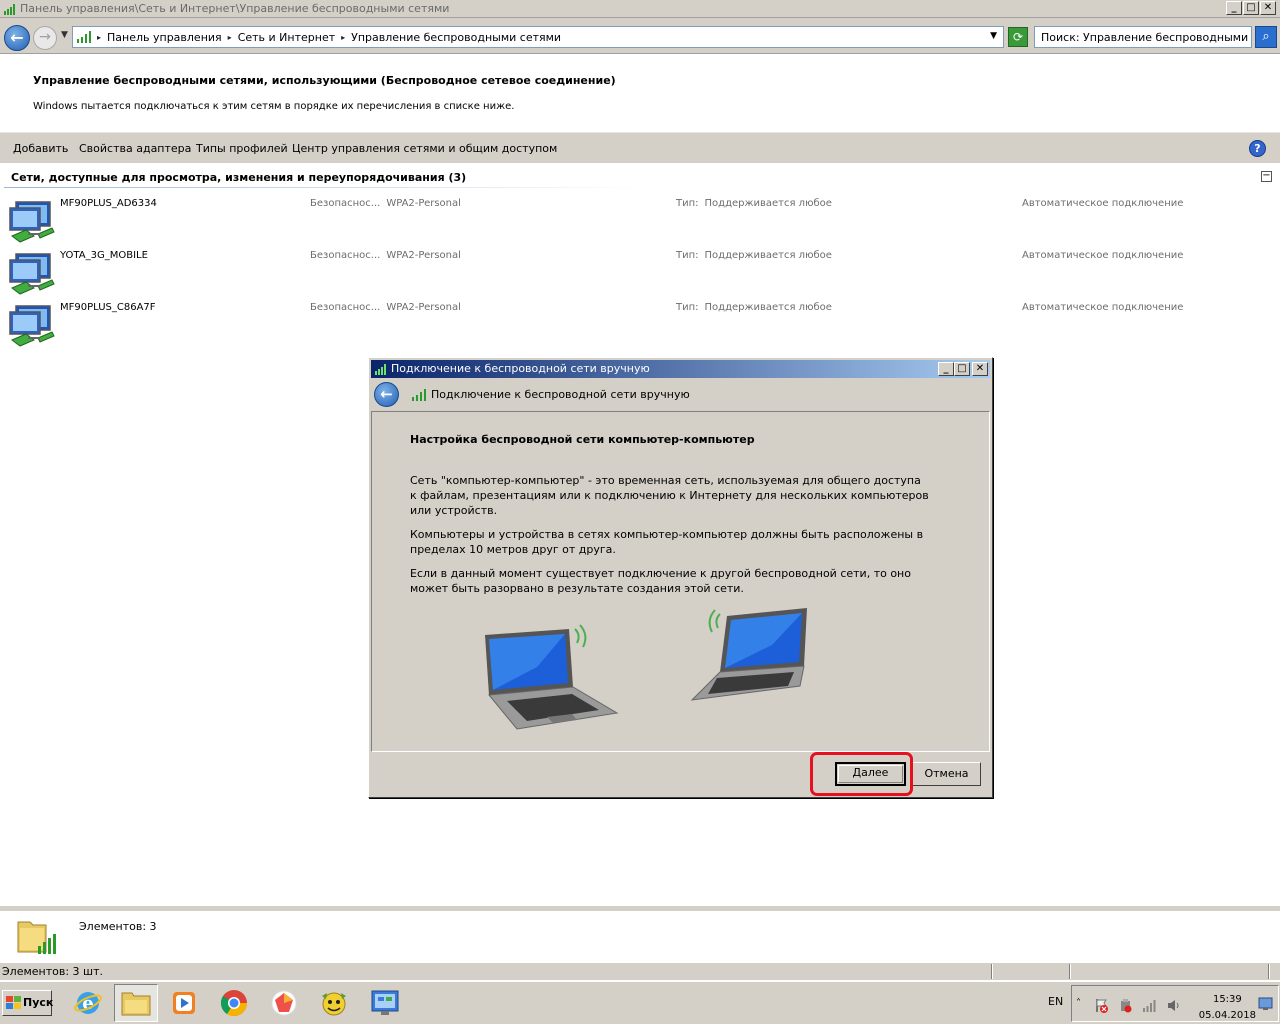 The height and width of the screenshot is (1024, 1280). I want to click on system-tray: ˄ 15:39 05.04.2018, so click(1175, 1003).